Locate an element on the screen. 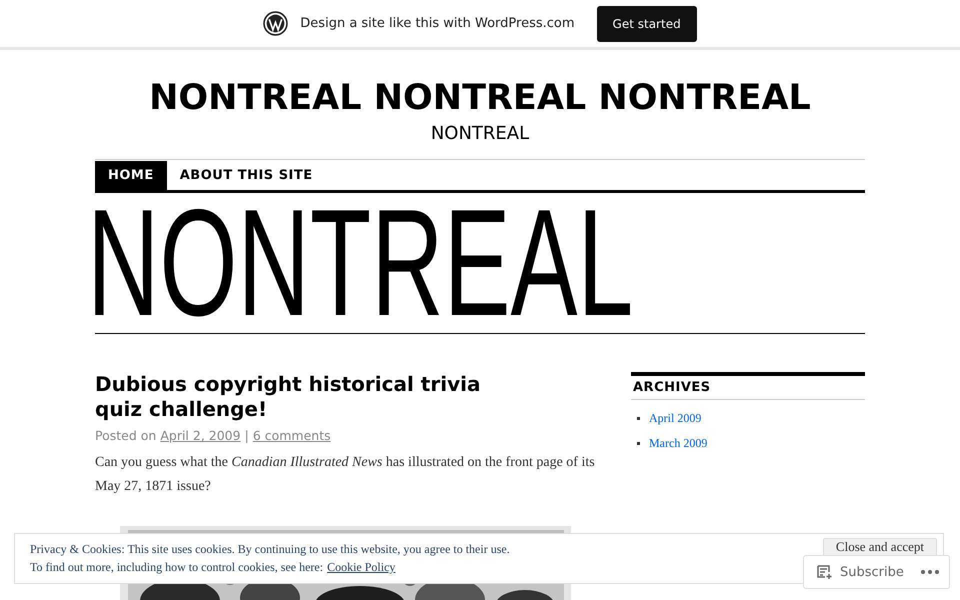  cookie-notice-text: To find out more, including how to control cookies, see here: is located at coordinates (177, 567).